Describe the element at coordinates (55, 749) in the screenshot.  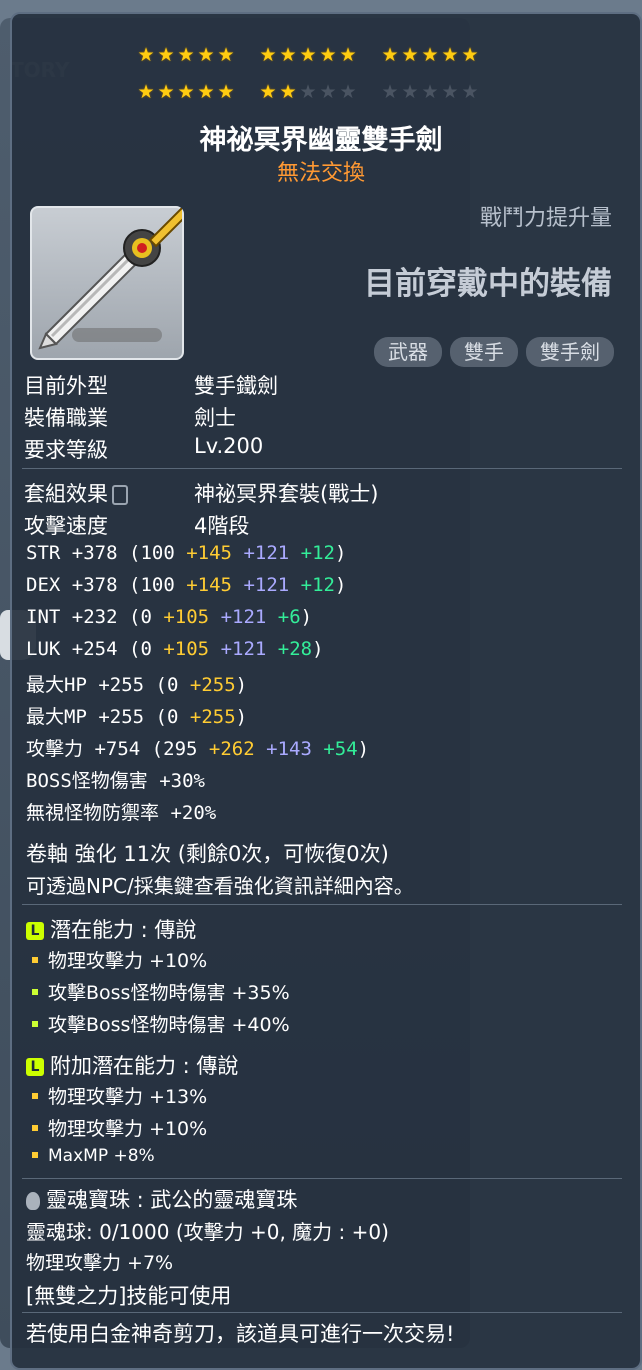
I see `stat-name: 攻擊力` at that location.